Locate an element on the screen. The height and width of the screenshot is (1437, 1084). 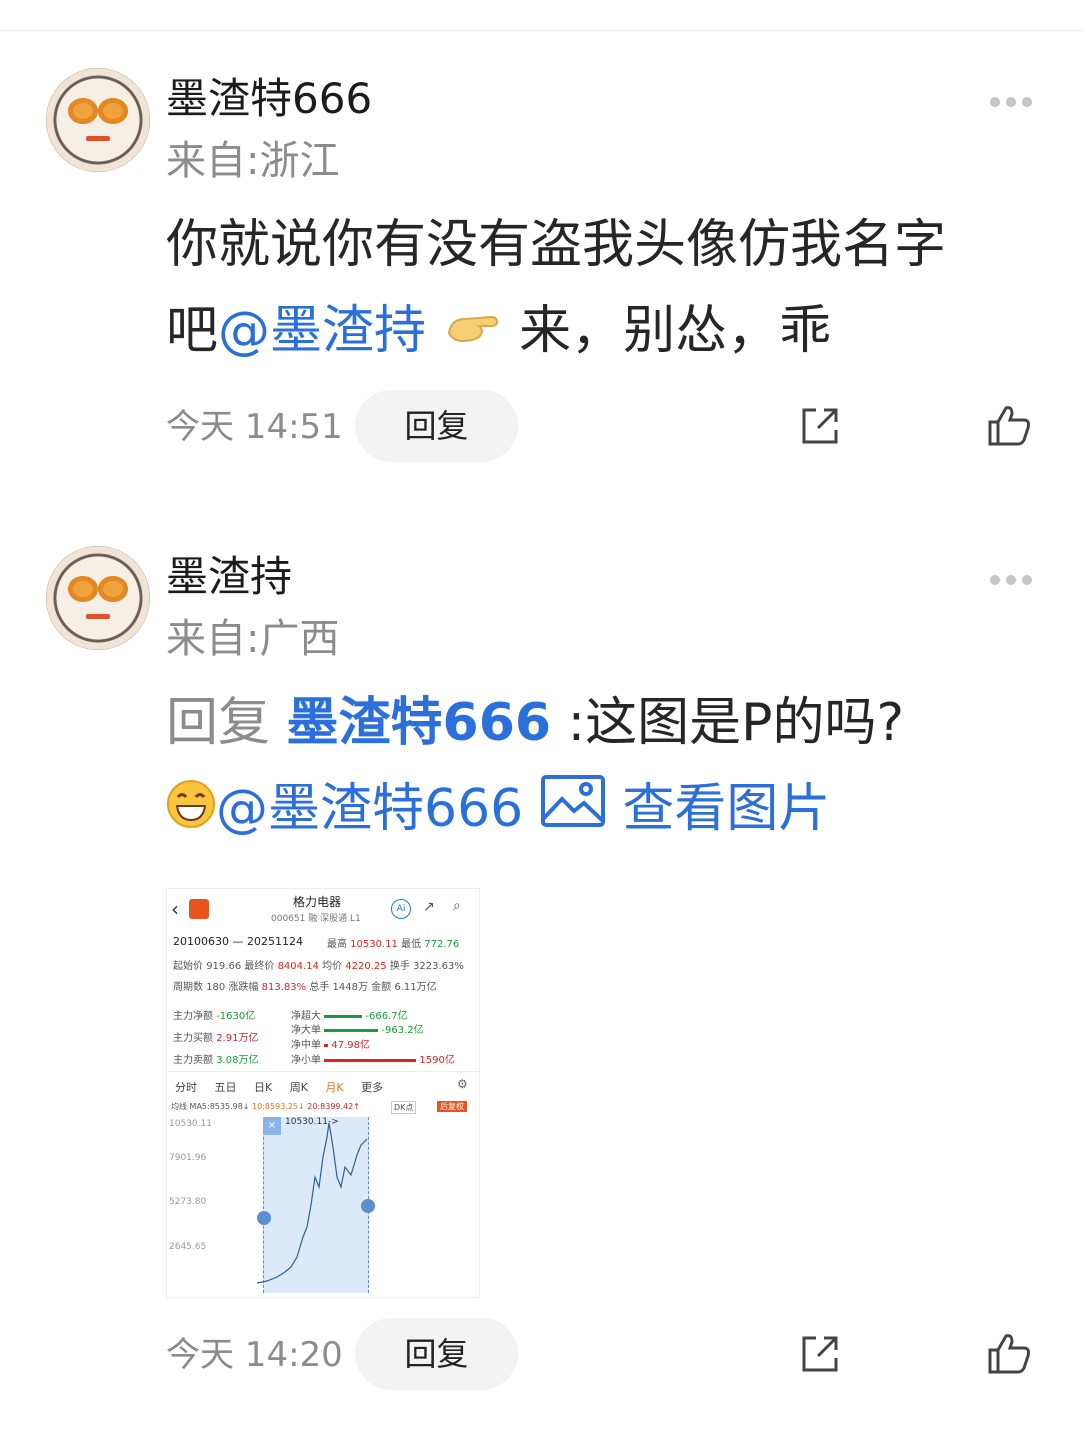
ai-icon: Ai is located at coordinates (401, 909).